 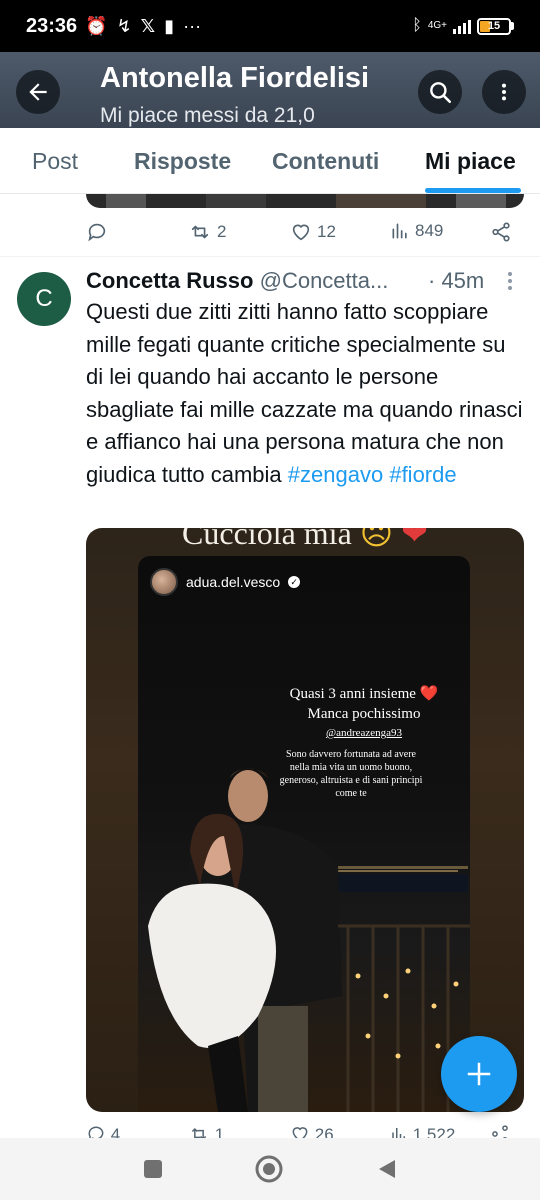 I want to click on story-mention: @andreazenga93, so click(x=364, y=733).